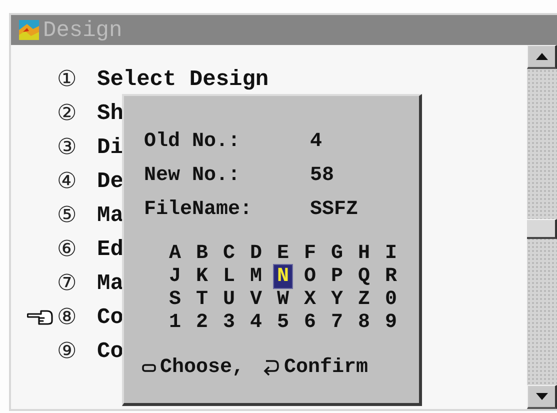 This screenshot has width=557, height=413. Describe the element at coordinates (229, 253) in the screenshot. I see `character-key: C` at that location.